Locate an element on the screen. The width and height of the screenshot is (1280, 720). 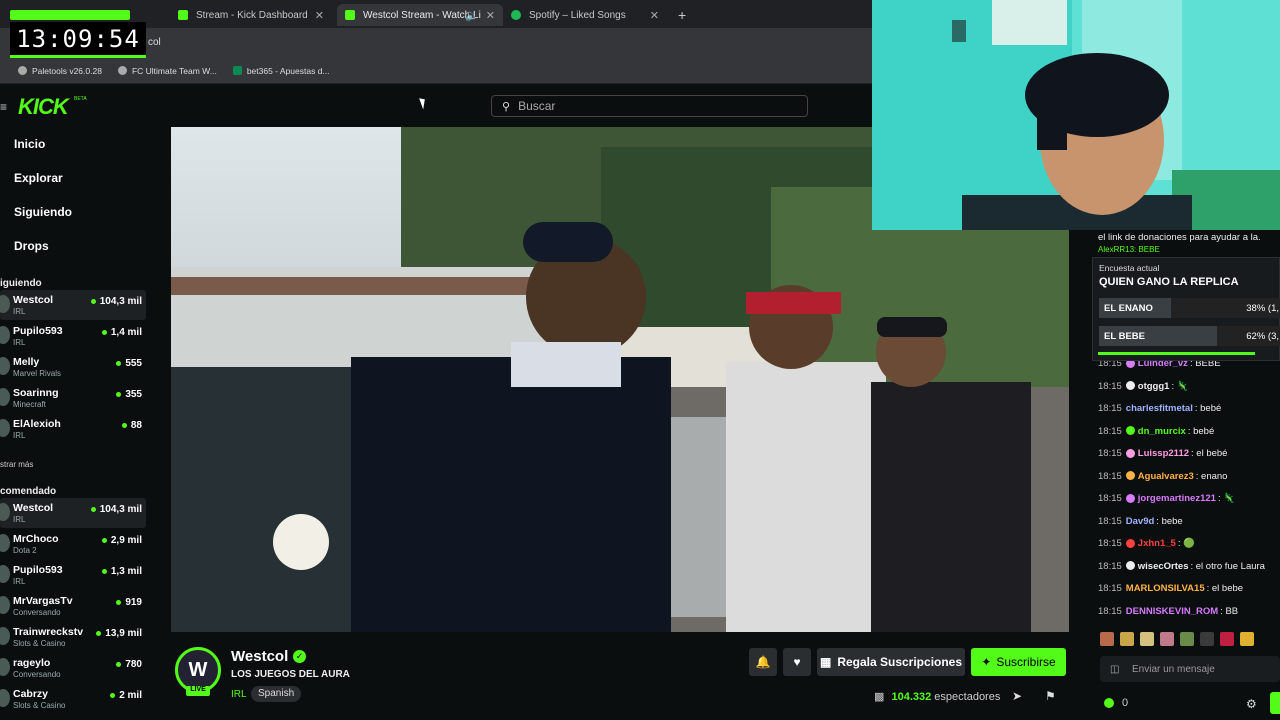
chat-input: ◫ Enviar un mensaje is located at coordinates (1190, 669).